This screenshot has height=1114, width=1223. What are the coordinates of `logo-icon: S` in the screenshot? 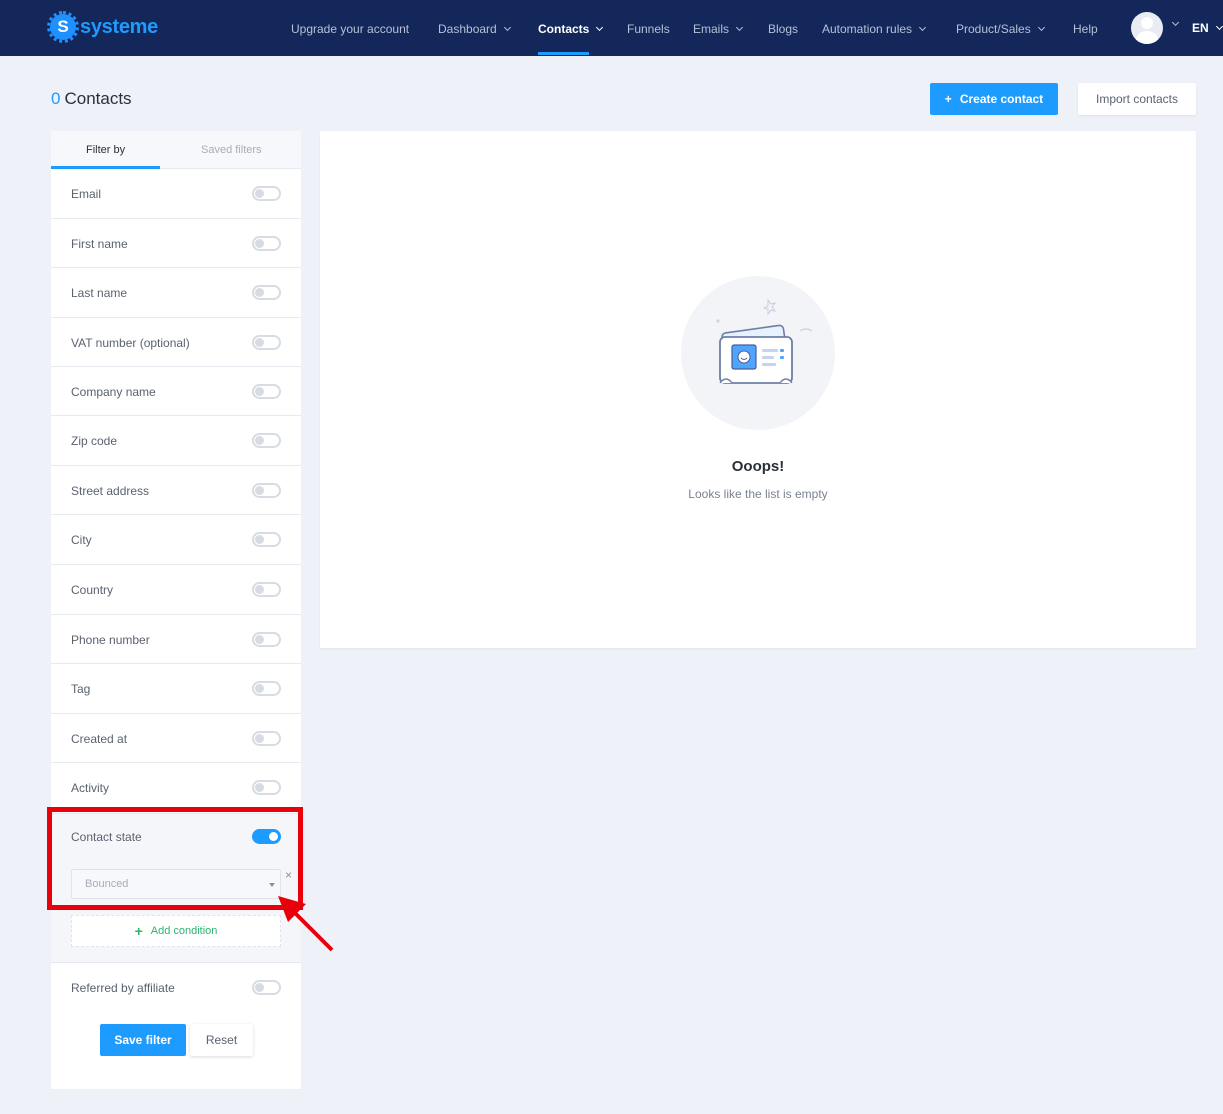 It's located at (63, 27).